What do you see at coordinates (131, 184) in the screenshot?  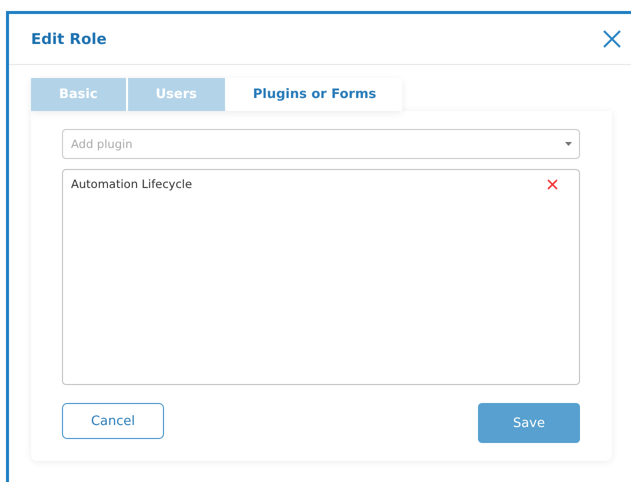 I see `plugin-name: Automation Lifecycle` at bounding box center [131, 184].